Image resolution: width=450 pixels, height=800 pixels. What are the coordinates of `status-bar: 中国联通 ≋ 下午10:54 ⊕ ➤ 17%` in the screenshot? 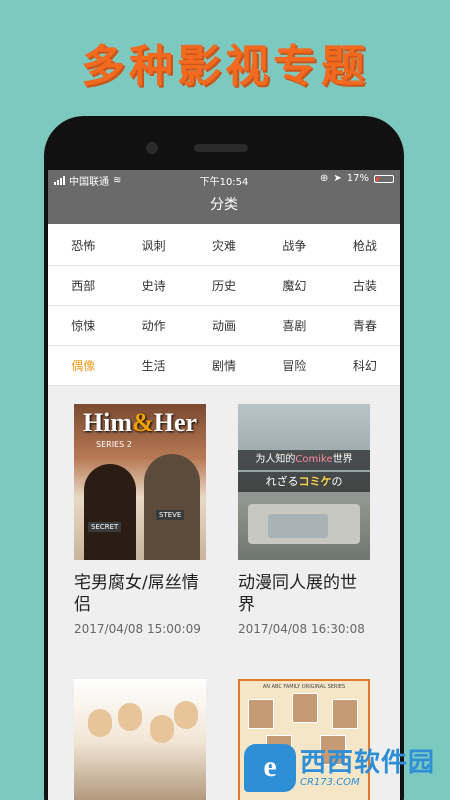 It's located at (224, 179).